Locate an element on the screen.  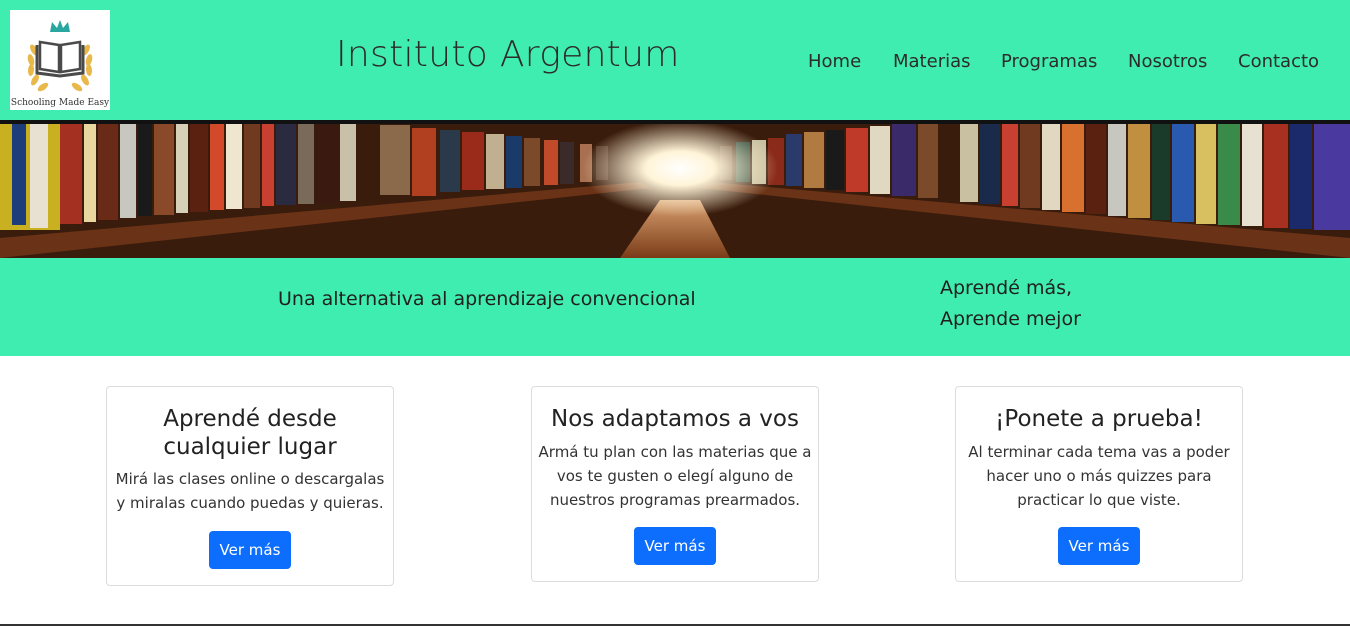
card-title: ¡Ponete a prueba! is located at coordinates (1099, 419).